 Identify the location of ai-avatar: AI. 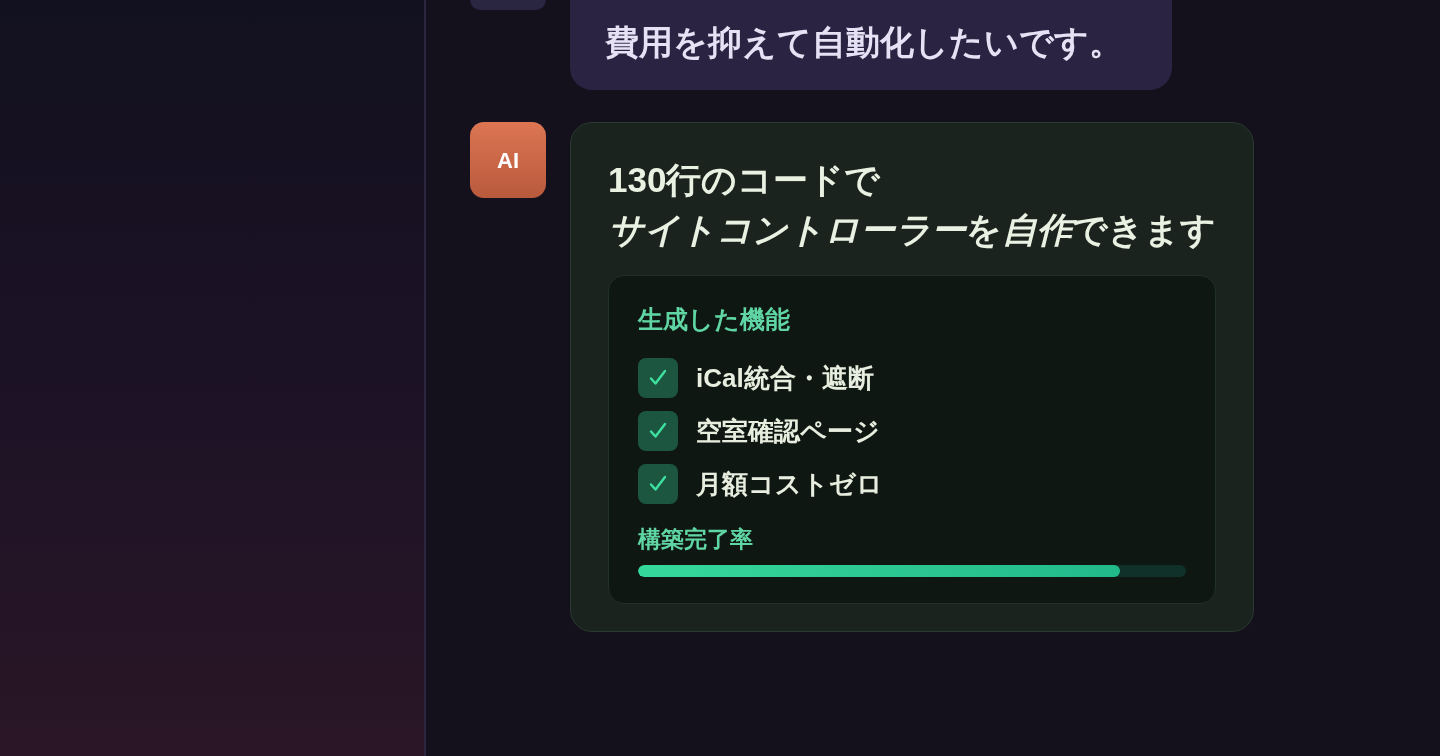
(508, 160).